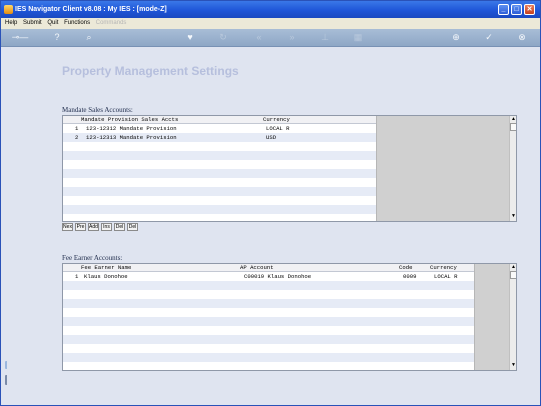 Image resolution: width=541 pixels, height=406 pixels. Describe the element at coordinates (456, 37) in the screenshot. I see `lock-icon: ⊕` at that location.